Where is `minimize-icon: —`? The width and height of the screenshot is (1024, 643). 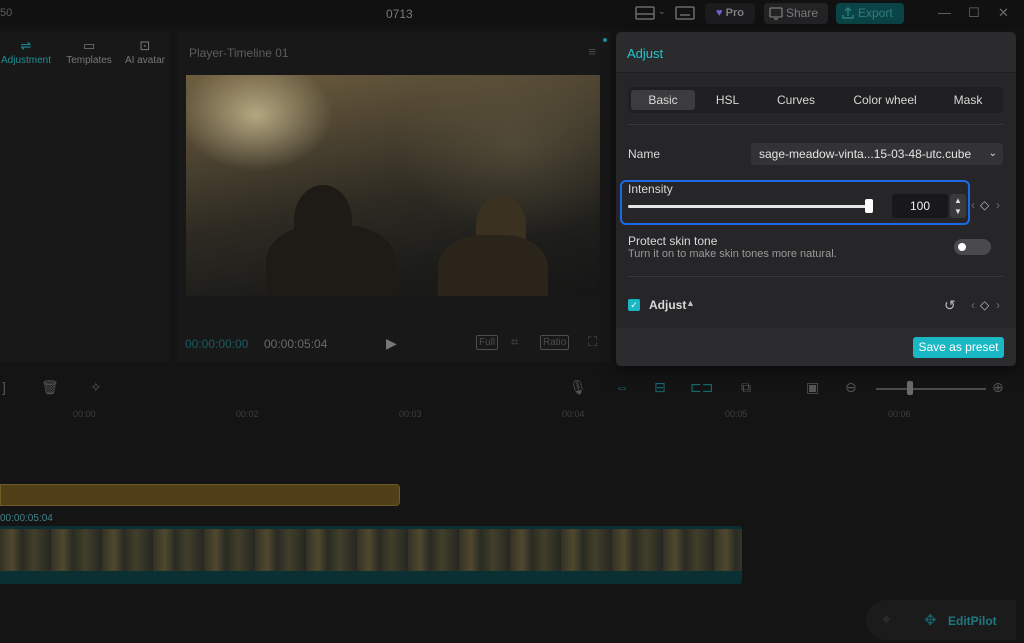
minimize-icon: — is located at coordinates (944, 12).